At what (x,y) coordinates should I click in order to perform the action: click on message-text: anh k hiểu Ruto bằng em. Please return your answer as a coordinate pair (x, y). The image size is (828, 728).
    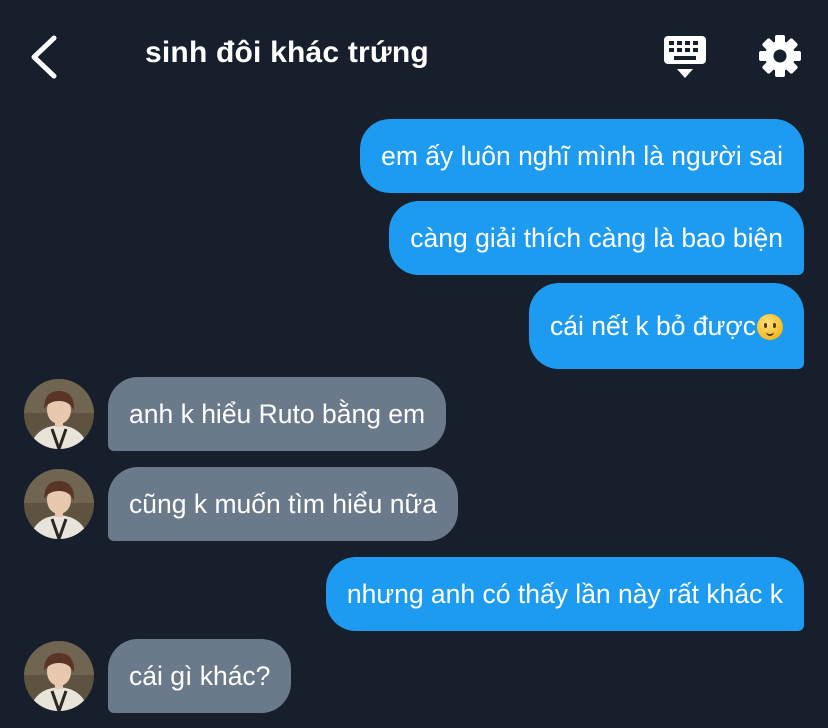
    Looking at the image, I should click on (277, 414).